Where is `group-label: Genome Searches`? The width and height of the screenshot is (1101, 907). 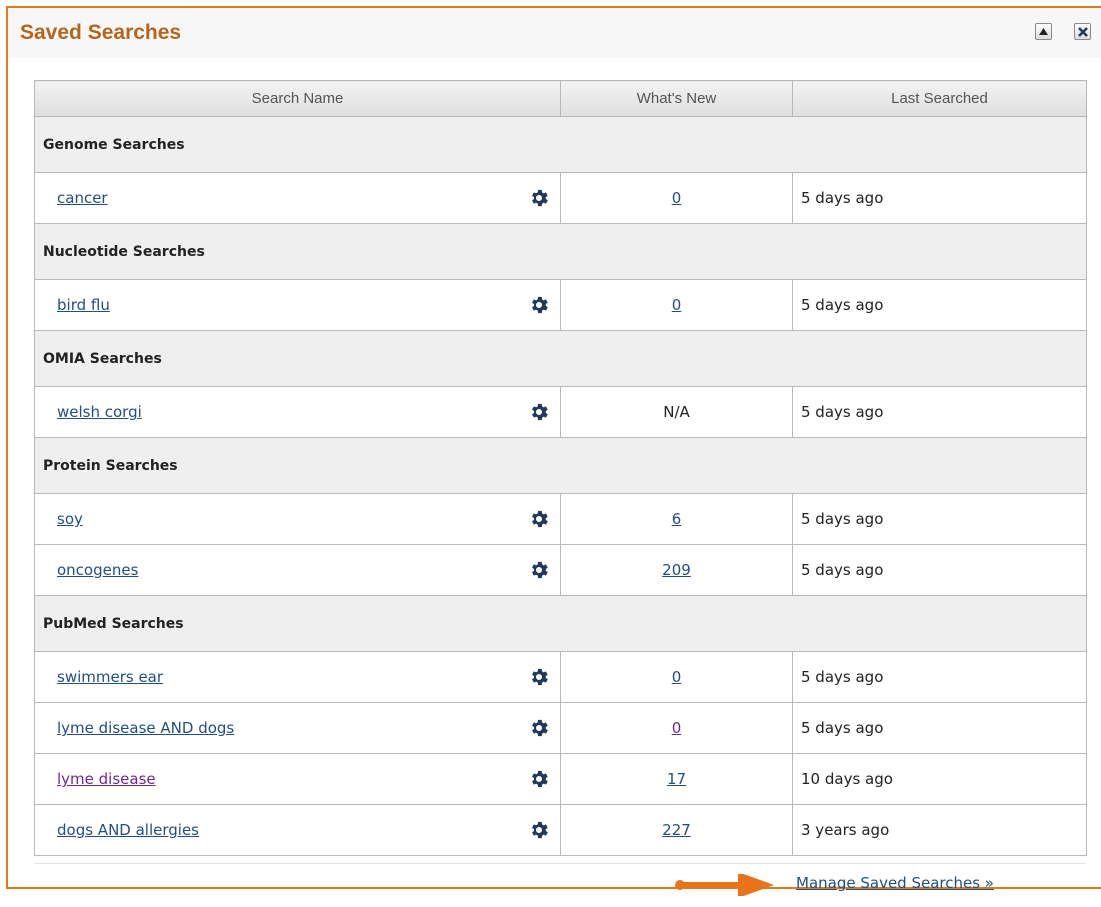
group-label: Genome Searches is located at coordinates (560, 144).